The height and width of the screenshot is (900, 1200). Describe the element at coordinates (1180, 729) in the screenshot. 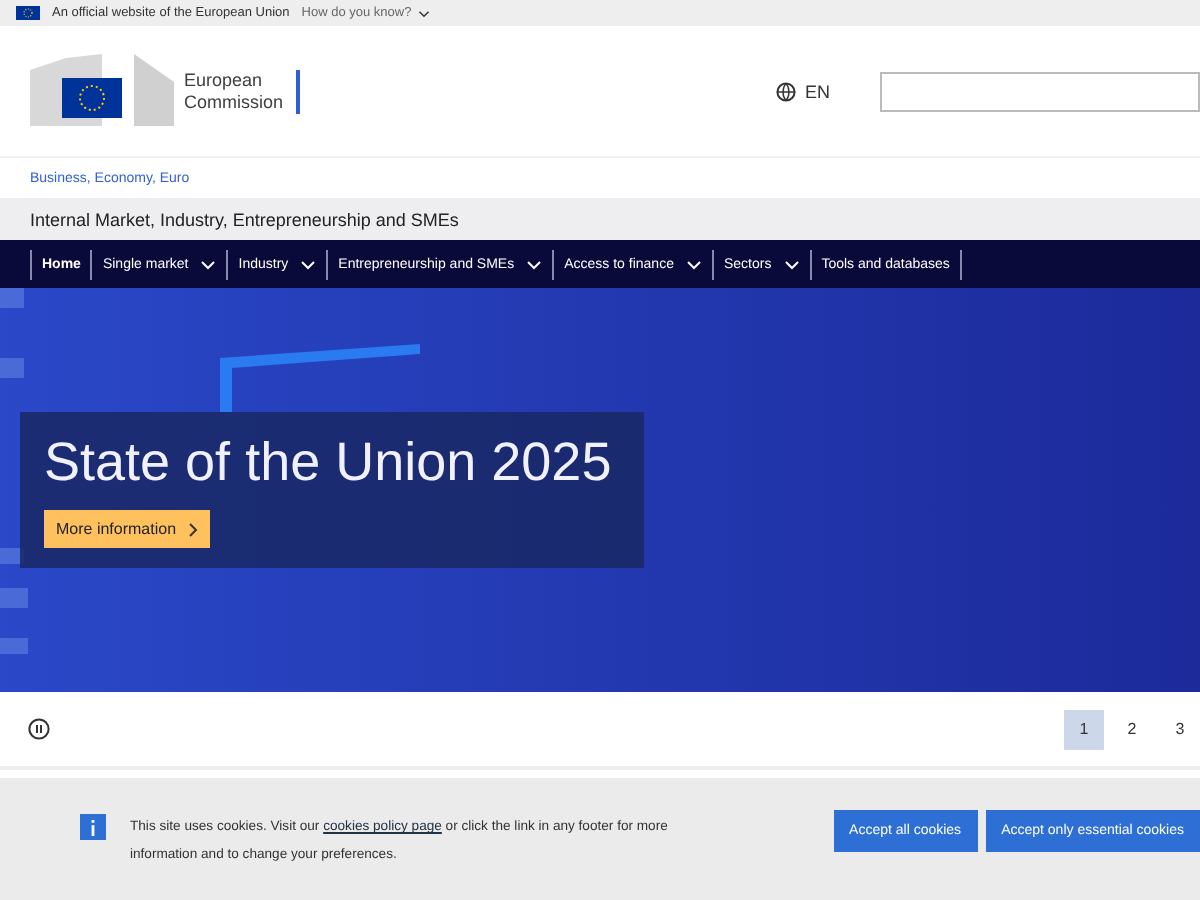

I see `page-button: 3` at that location.